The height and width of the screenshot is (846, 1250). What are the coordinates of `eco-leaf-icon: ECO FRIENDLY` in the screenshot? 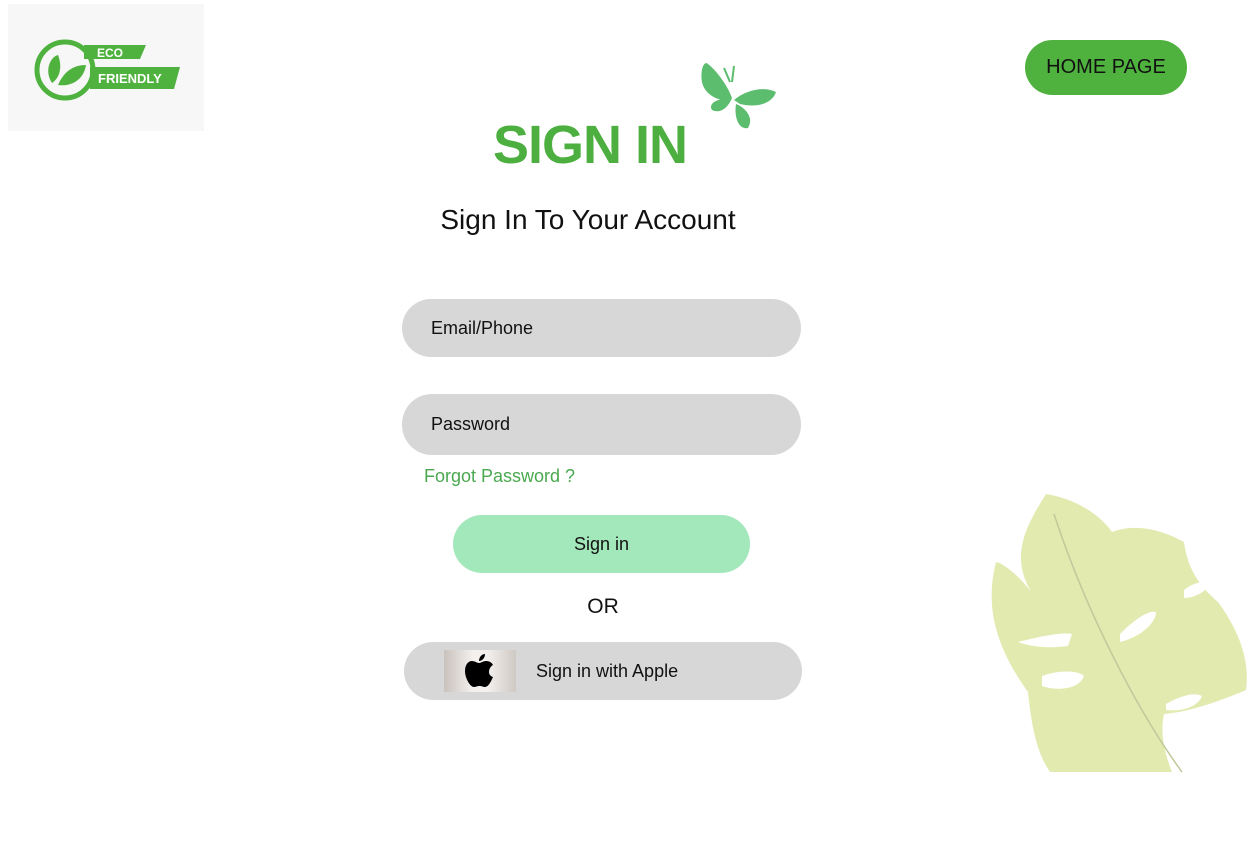 It's located at (107, 70).